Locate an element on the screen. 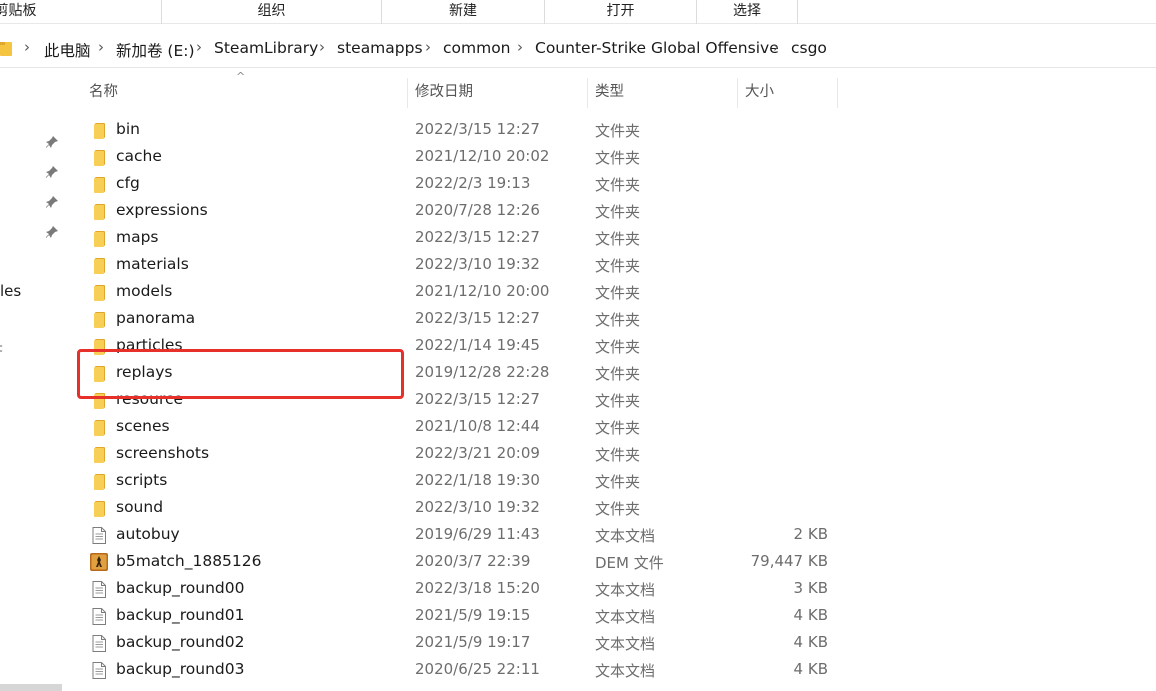  breadcrumb-steamlibrary: SteamLibrary is located at coordinates (266, 48).